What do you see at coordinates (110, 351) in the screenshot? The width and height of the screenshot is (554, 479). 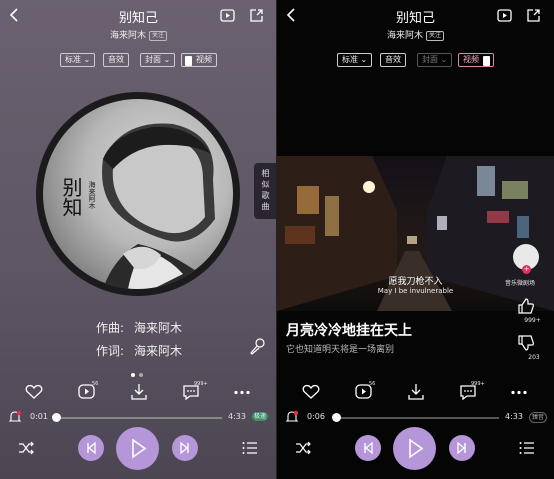 I see `lyricist-label: 作词:` at bounding box center [110, 351].